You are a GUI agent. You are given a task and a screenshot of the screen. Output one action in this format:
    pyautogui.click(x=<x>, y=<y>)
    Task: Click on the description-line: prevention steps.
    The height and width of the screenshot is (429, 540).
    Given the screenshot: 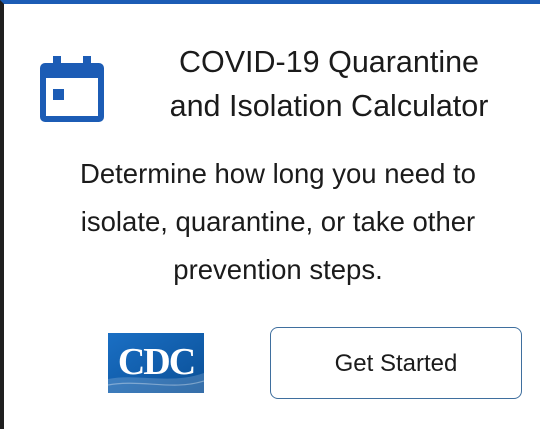 What is the action you would take?
    pyautogui.click(x=278, y=269)
    